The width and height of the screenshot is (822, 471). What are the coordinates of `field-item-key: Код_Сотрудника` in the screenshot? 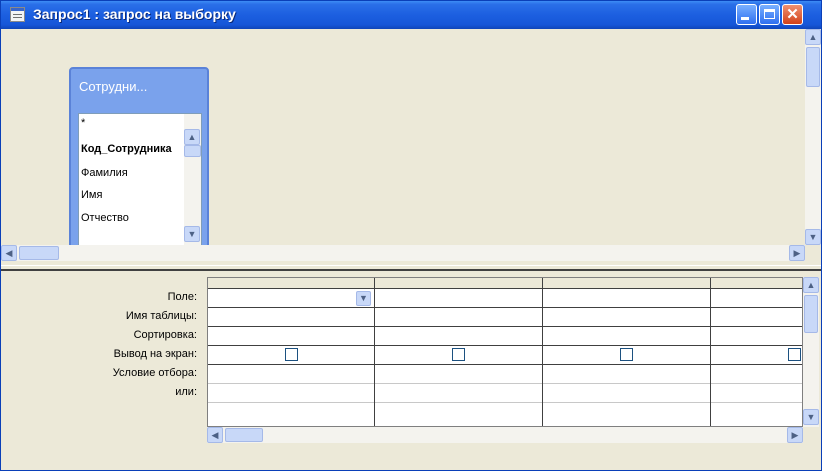 It's located at (126, 149).